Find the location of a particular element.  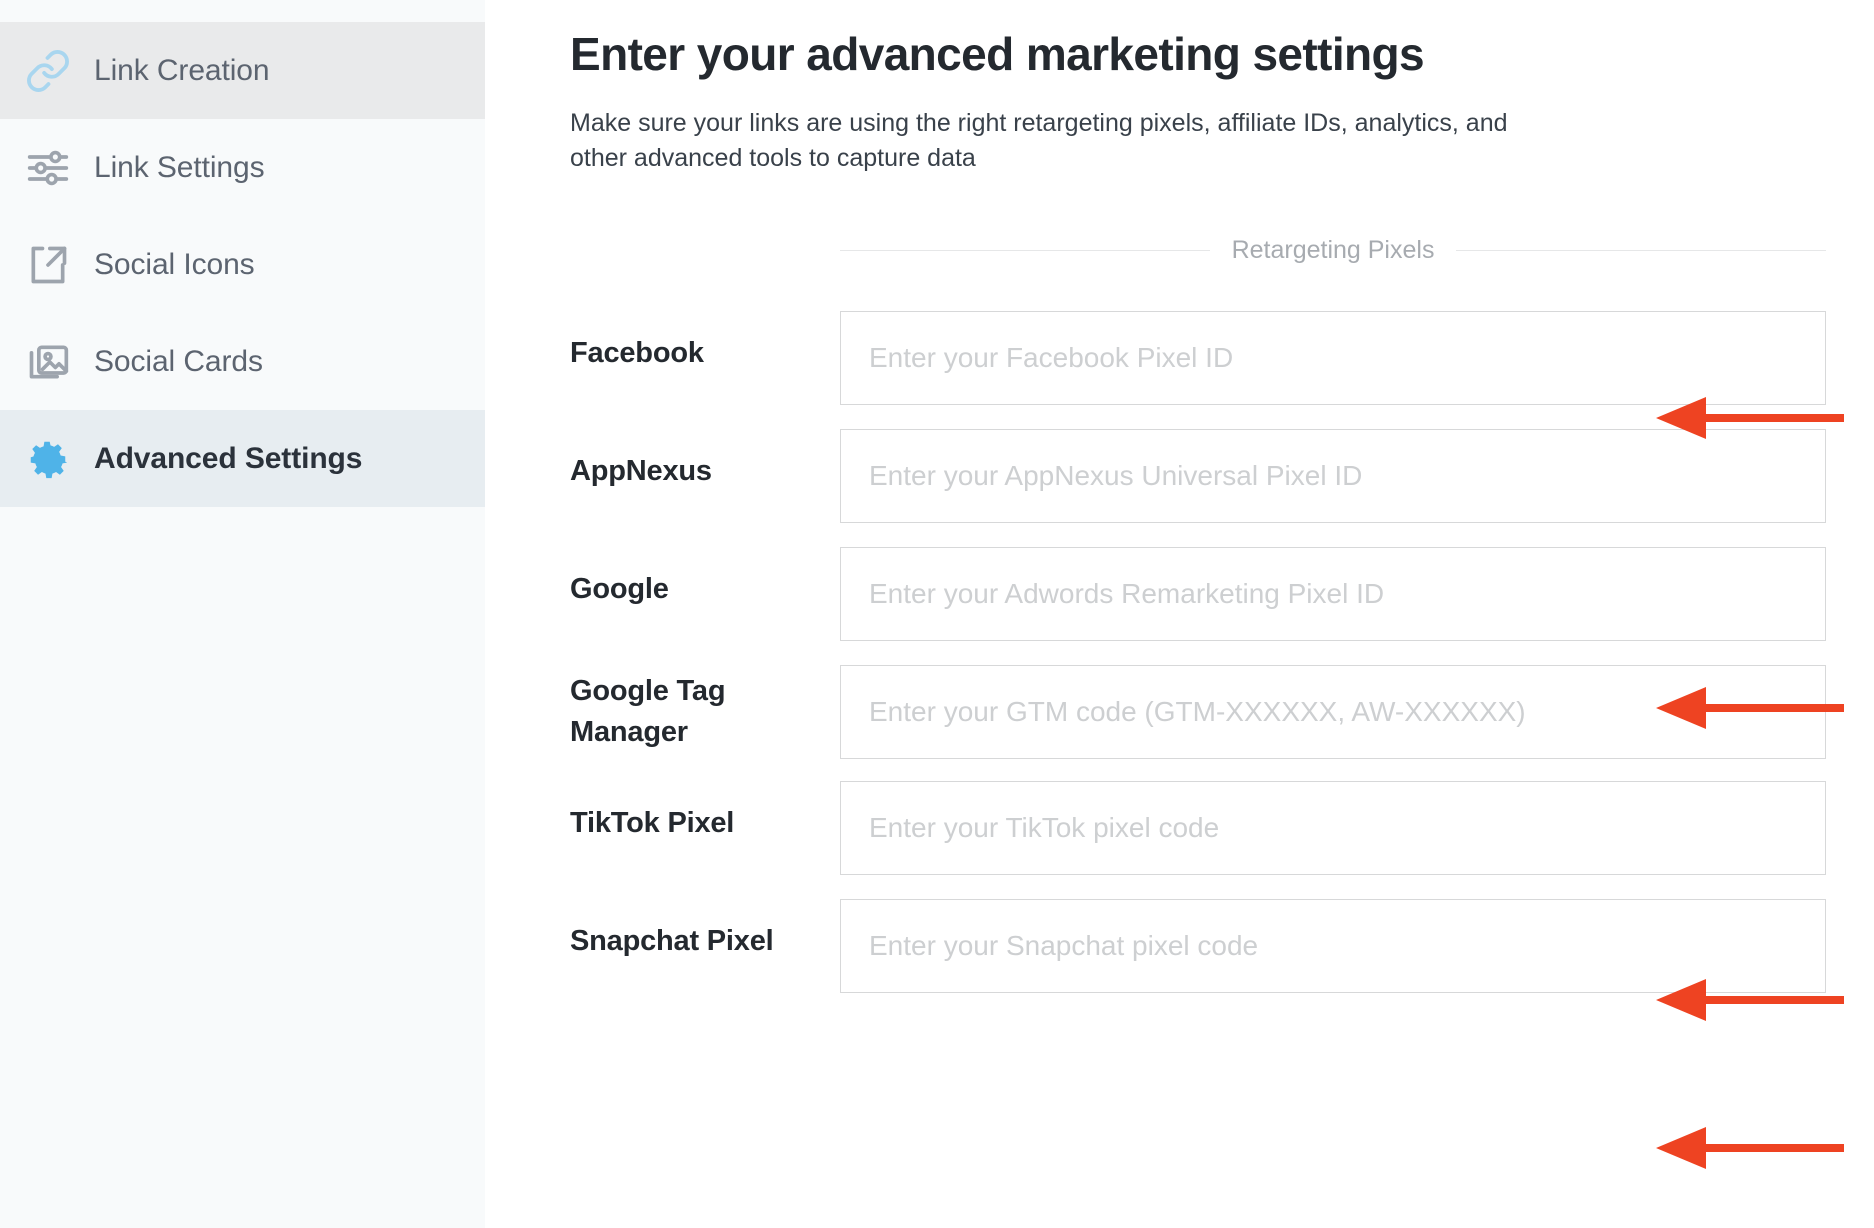

tiktok-pixel-code-placeholder: Enter your TikTok pixel code is located at coordinates (1044, 827).